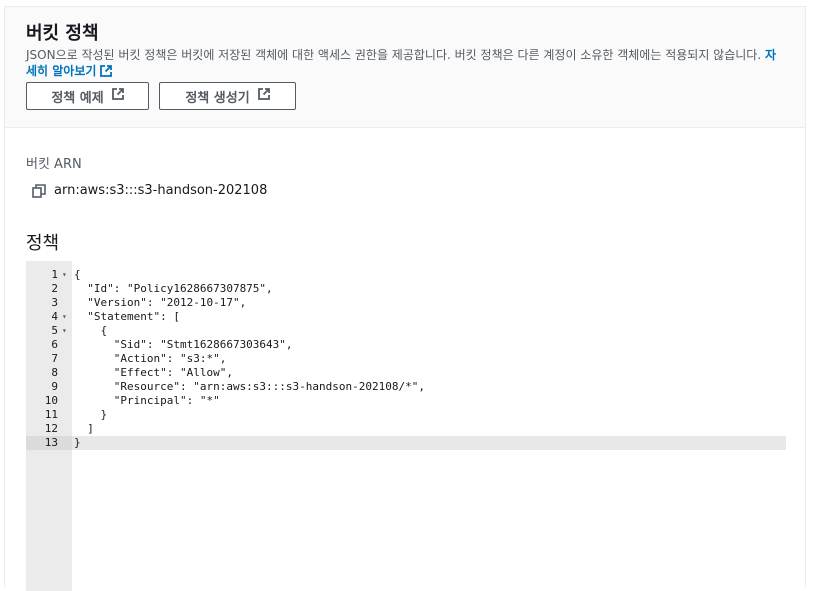 The height and width of the screenshot is (591, 830). I want to click on editor-line: 1 ▾{, so click(406, 275).